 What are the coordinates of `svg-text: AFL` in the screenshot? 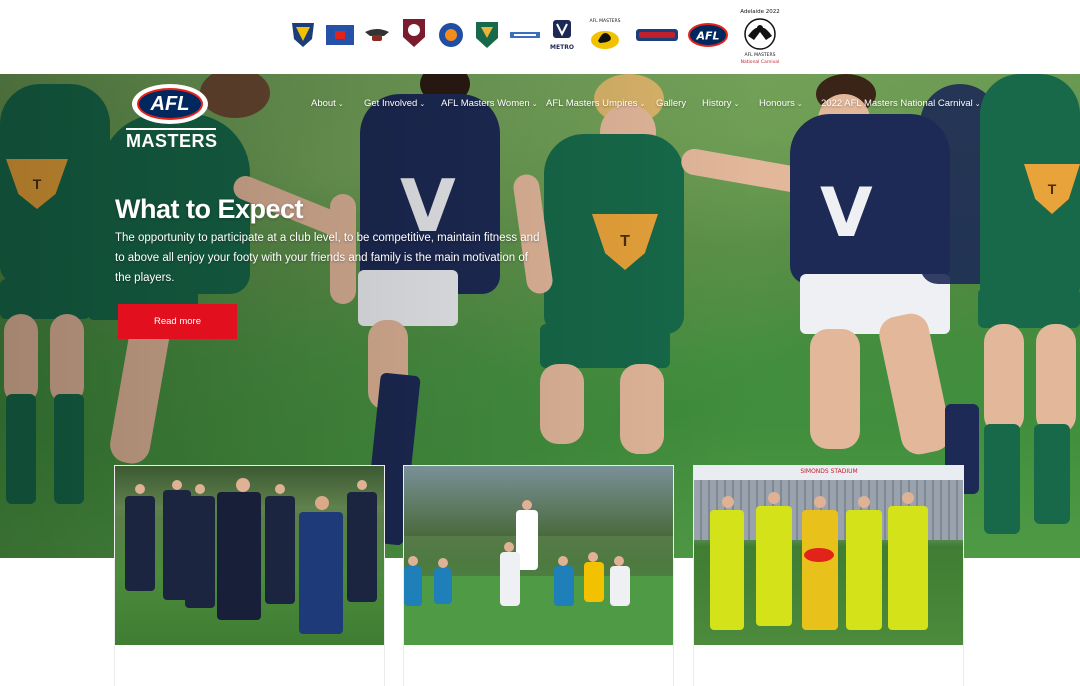 It's located at (707, 36).